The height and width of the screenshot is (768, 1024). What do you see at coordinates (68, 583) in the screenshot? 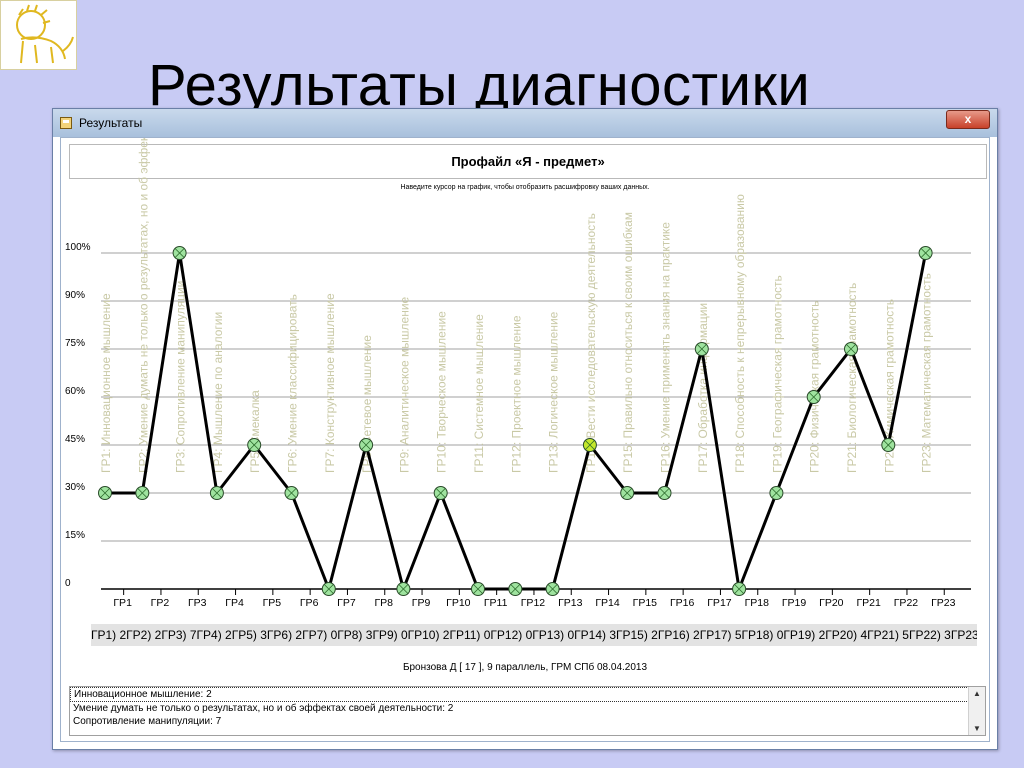
I see `y-tick-label: 0` at bounding box center [68, 583].